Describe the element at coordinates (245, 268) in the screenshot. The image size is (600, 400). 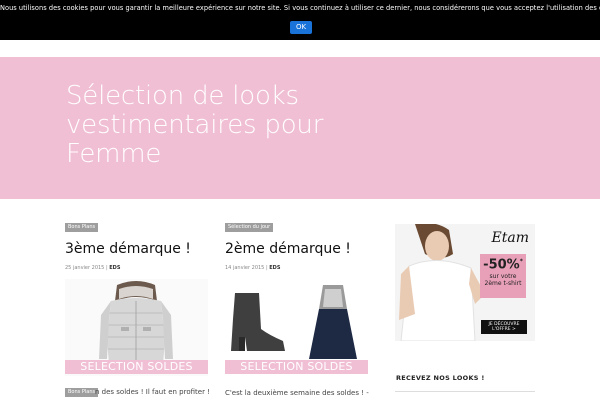
I see `post-date: 14 janvier 2015` at that location.